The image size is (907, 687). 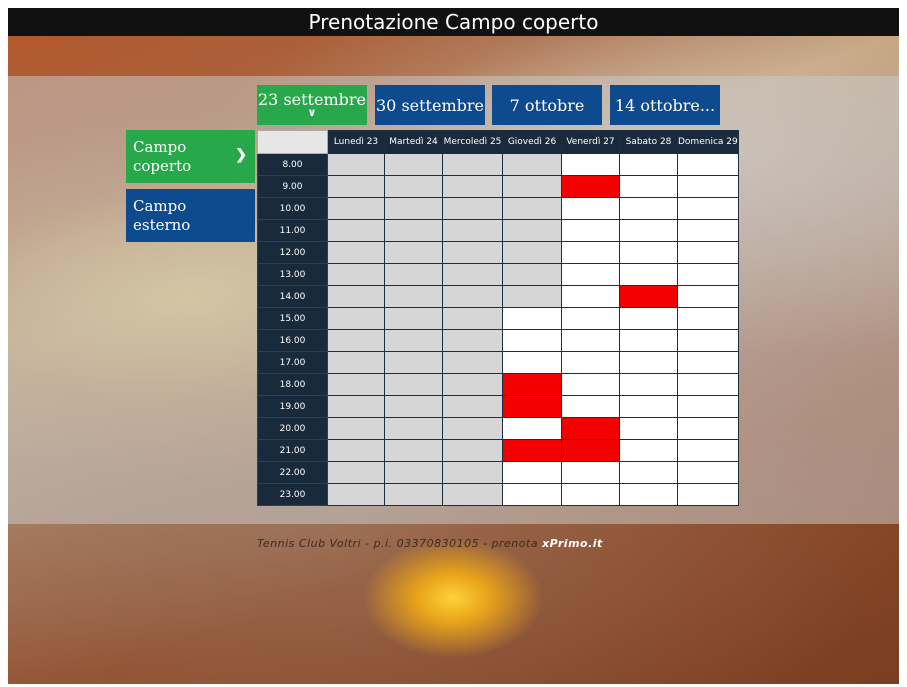 I want to click on court-campo-coperto: Campo coperto ❯, so click(x=190, y=156).